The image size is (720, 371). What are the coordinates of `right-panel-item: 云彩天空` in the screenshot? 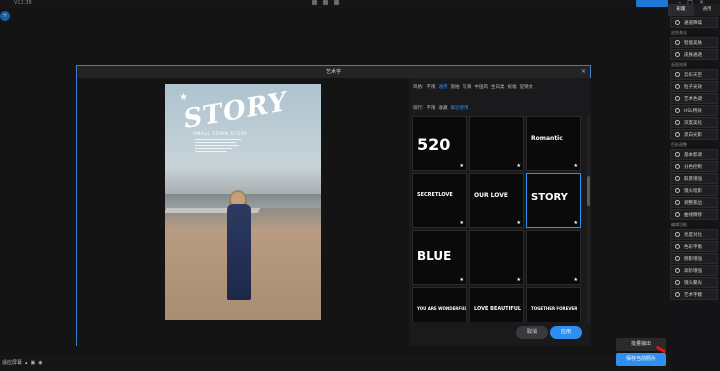 It's located at (694, 74).